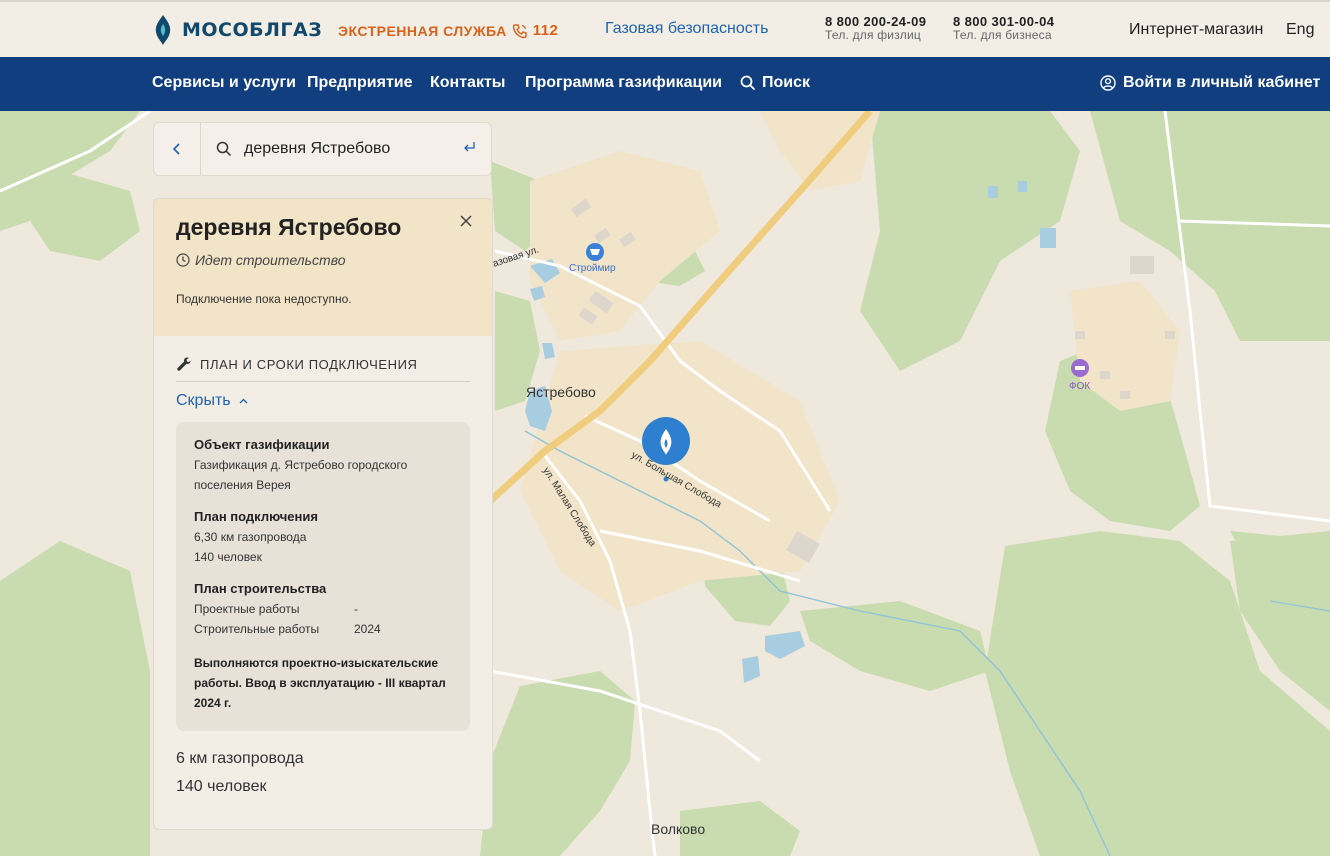  What do you see at coordinates (545, 30) in the screenshot?
I see `emergency-number: 112` at bounding box center [545, 30].